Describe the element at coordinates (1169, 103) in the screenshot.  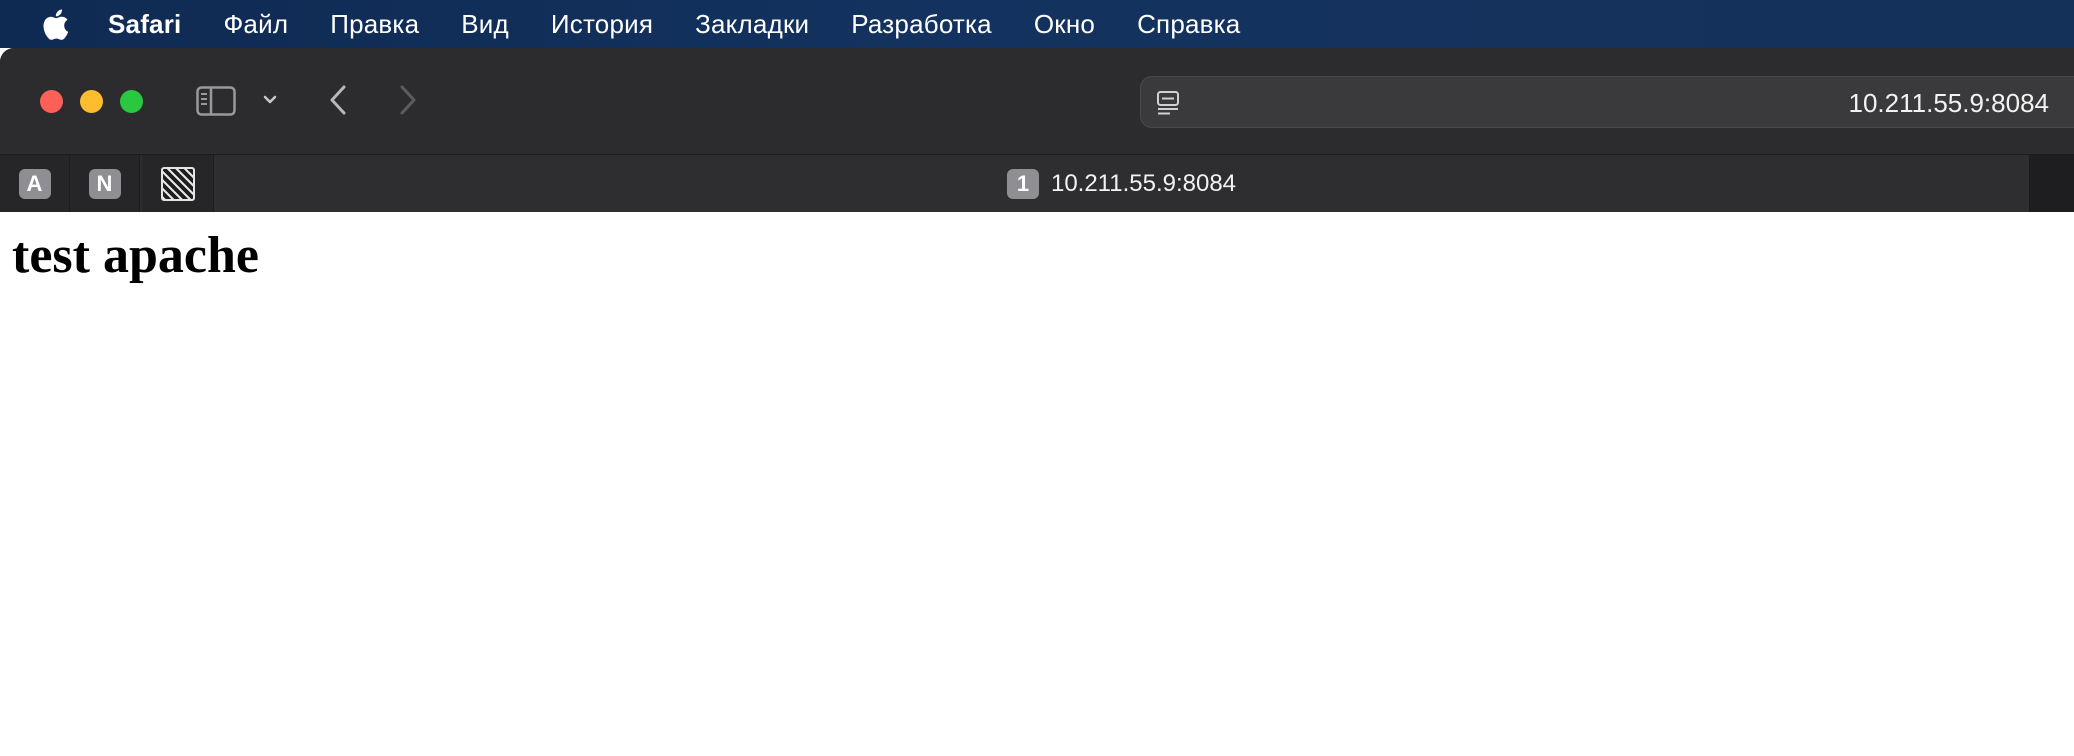
I see `page-menu-icon` at that location.